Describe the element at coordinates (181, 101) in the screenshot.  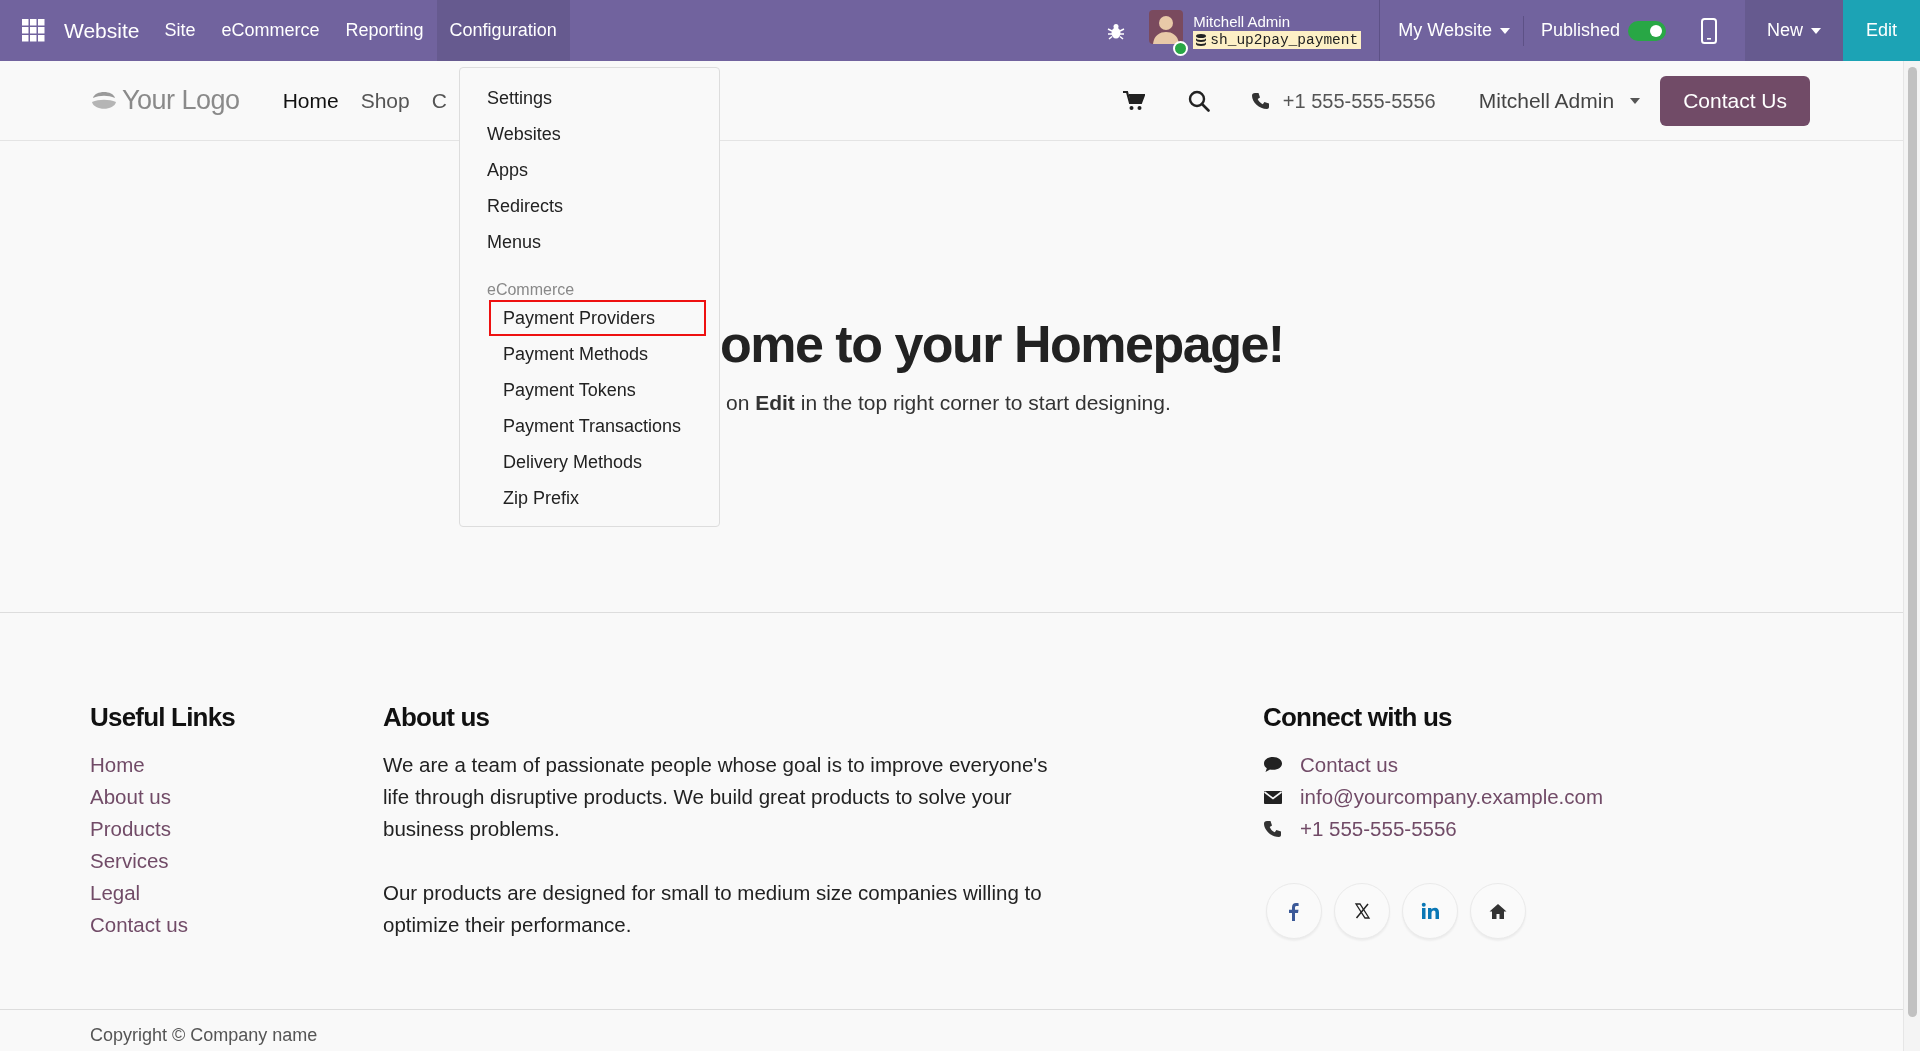
I see `logo-text: Your Logo` at that location.